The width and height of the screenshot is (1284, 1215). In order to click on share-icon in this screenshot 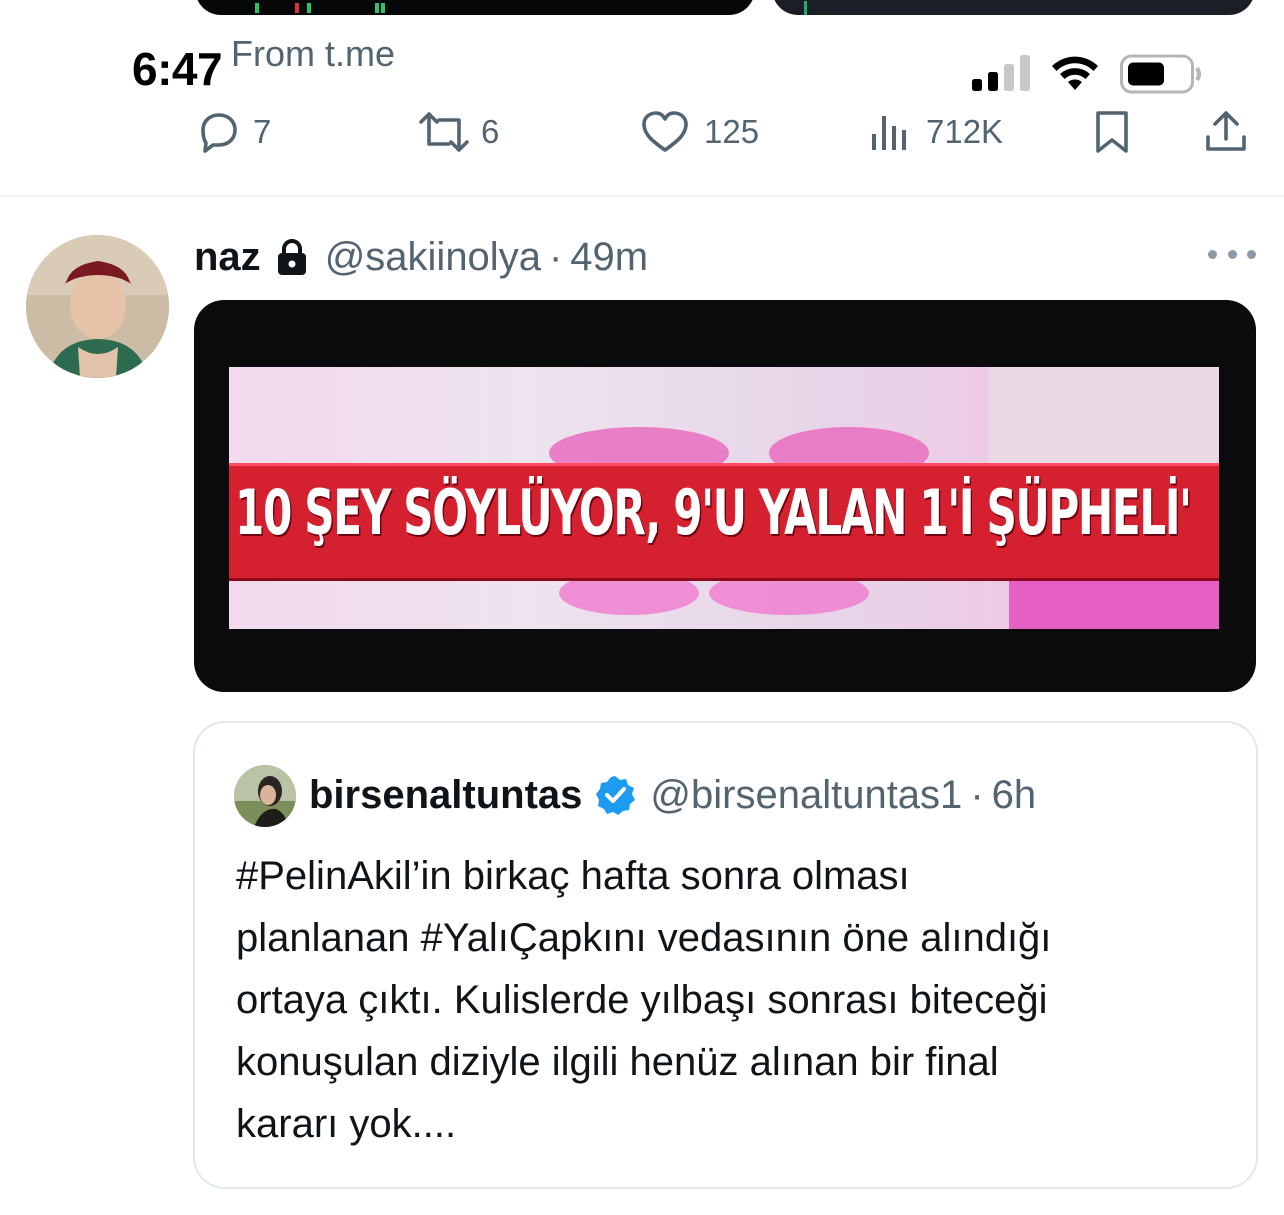, I will do `click(1226, 131)`.